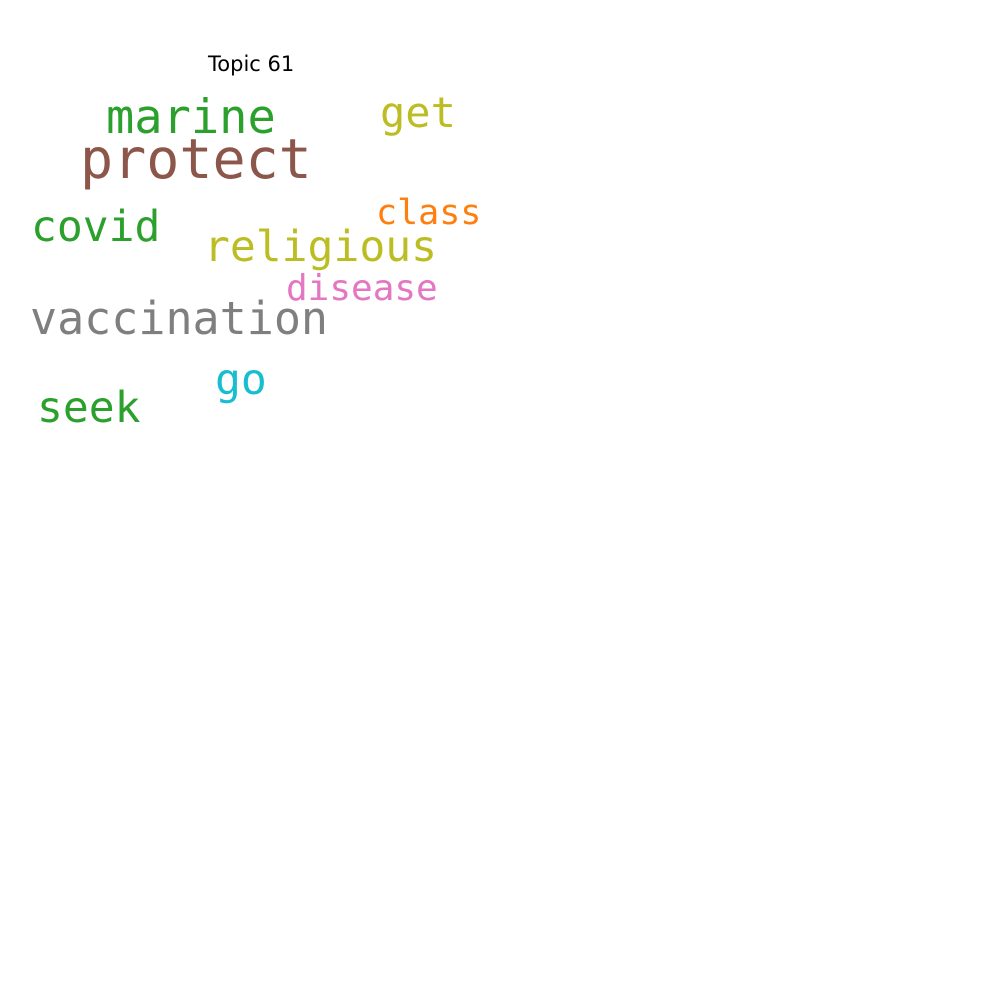  What do you see at coordinates (196, 159) in the screenshot?
I see `word-protect: protect` at bounding box center [196, 159].